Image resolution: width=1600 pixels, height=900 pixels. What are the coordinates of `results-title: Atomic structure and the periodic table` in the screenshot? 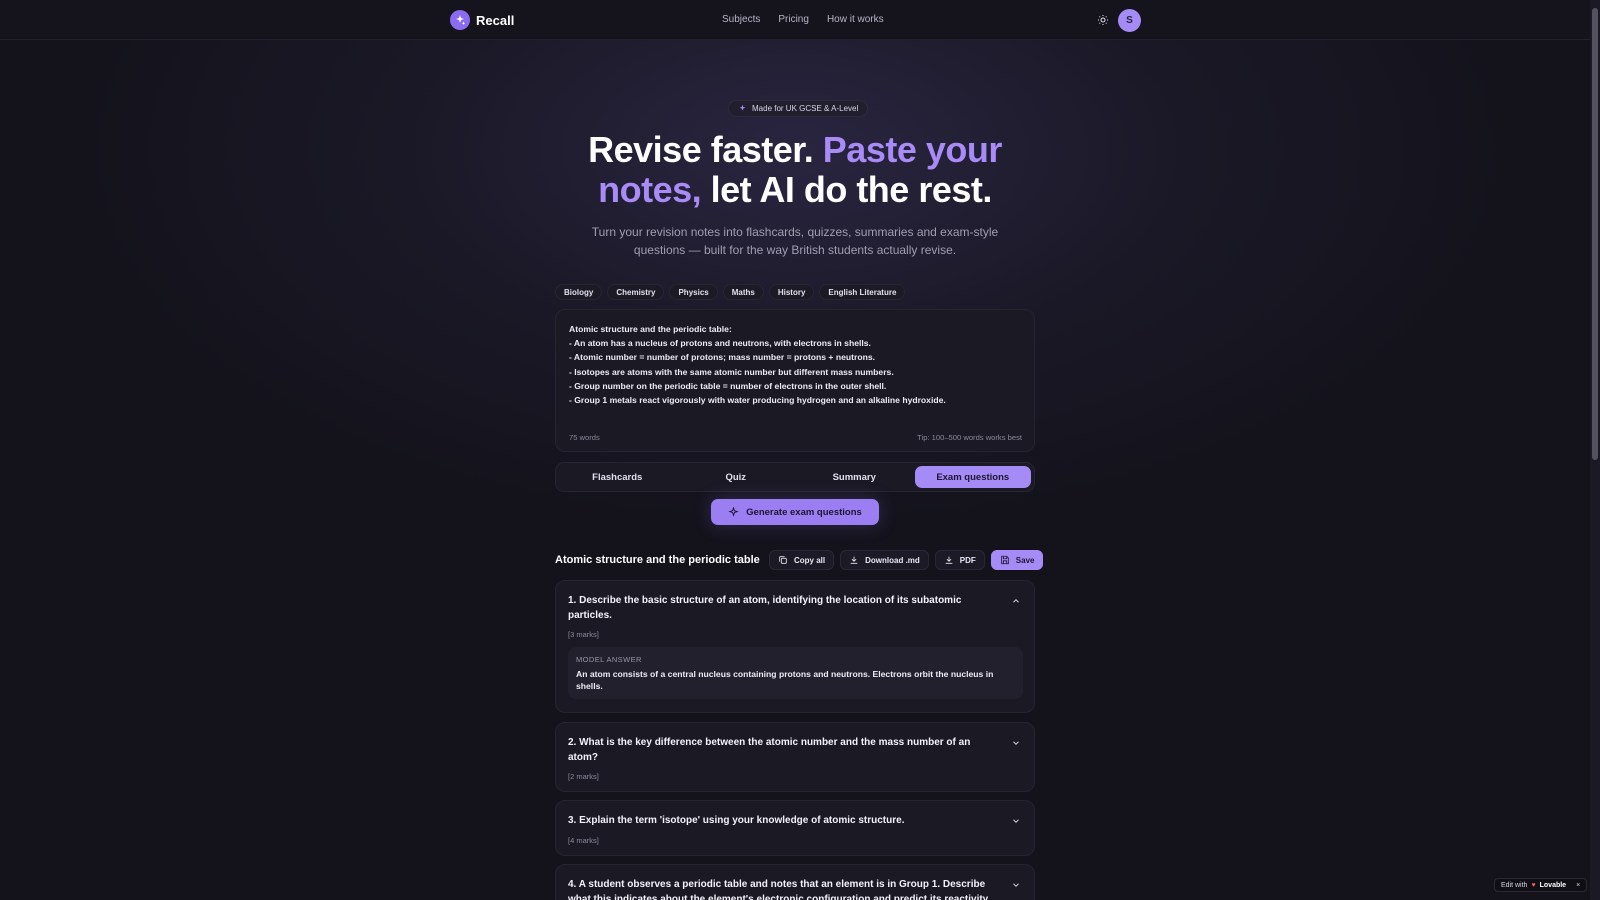 It's located at (657, 560).